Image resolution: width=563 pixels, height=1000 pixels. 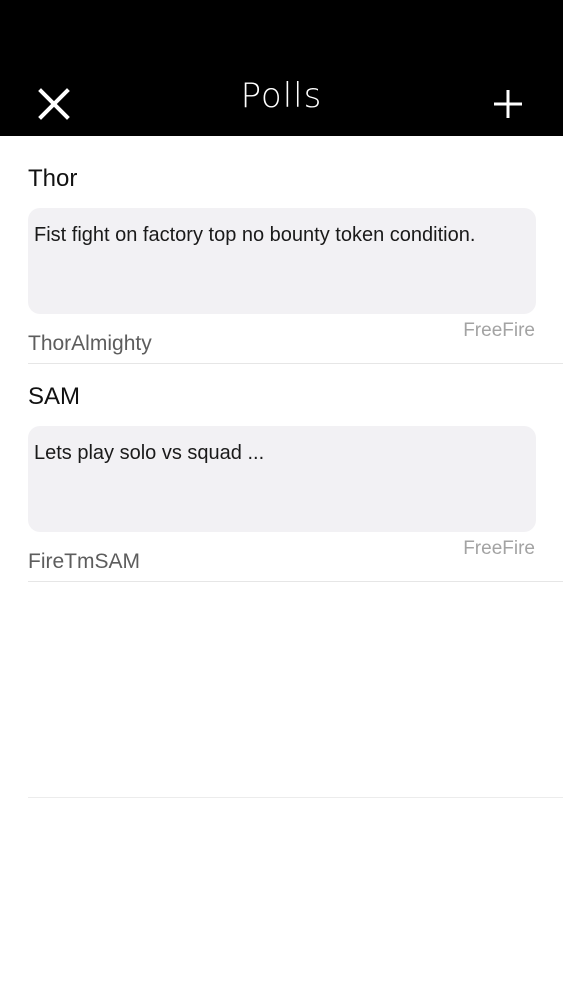 What do you see at coordinates (84, 561) in the screenshot?
I see `poll-author: FireTmSAM` at bounding box center [84, 561].